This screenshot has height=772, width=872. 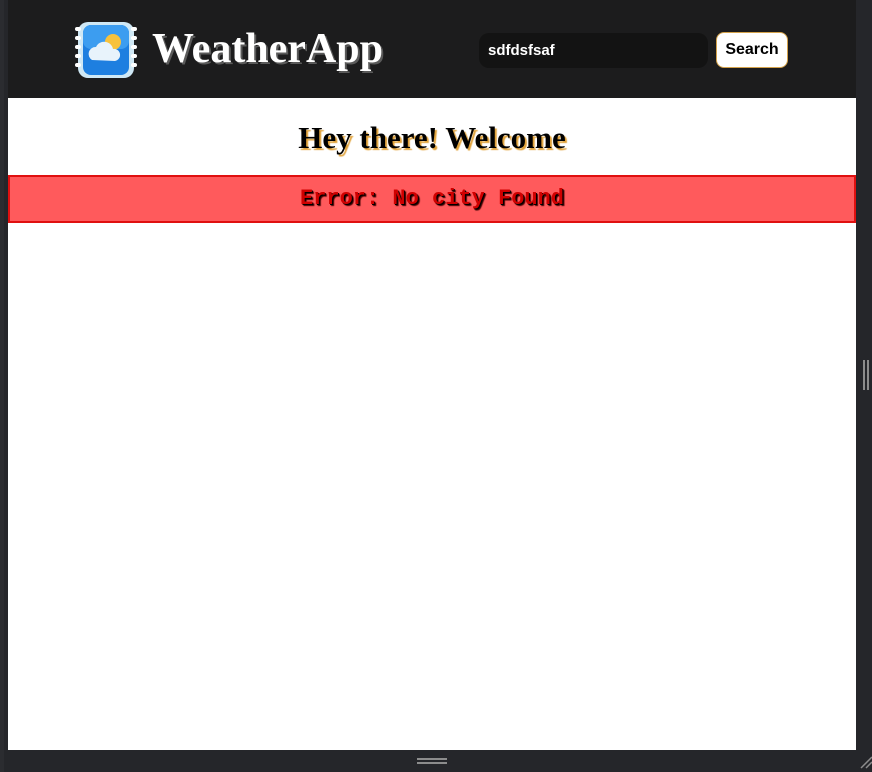 I want to click on city-search-input, so click(x=593, y=50).